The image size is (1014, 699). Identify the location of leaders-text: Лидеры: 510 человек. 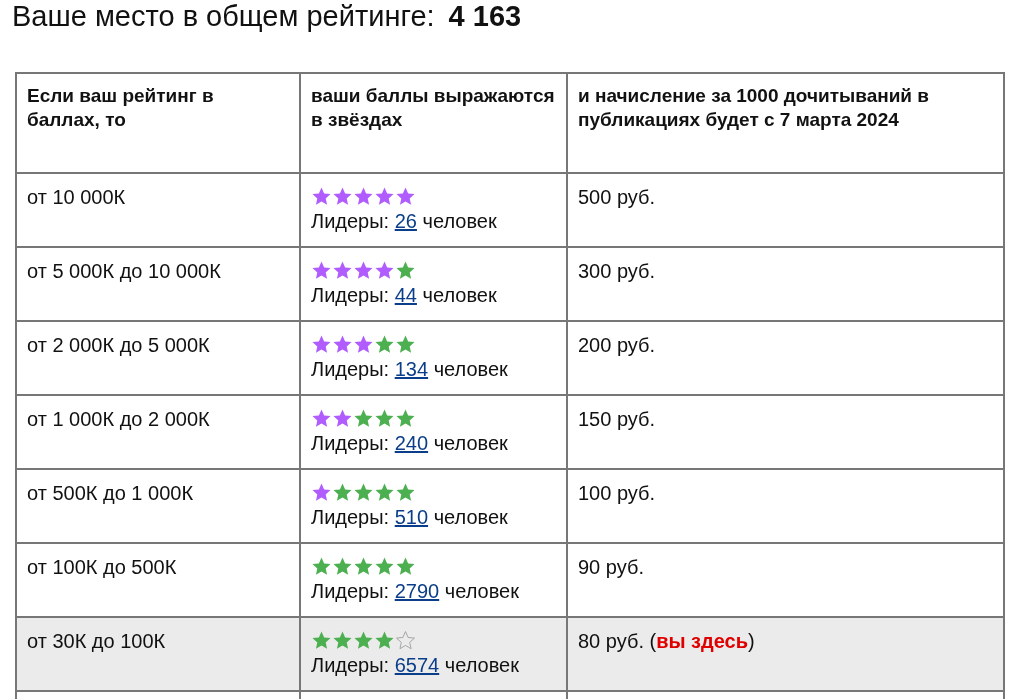
(410, 517).